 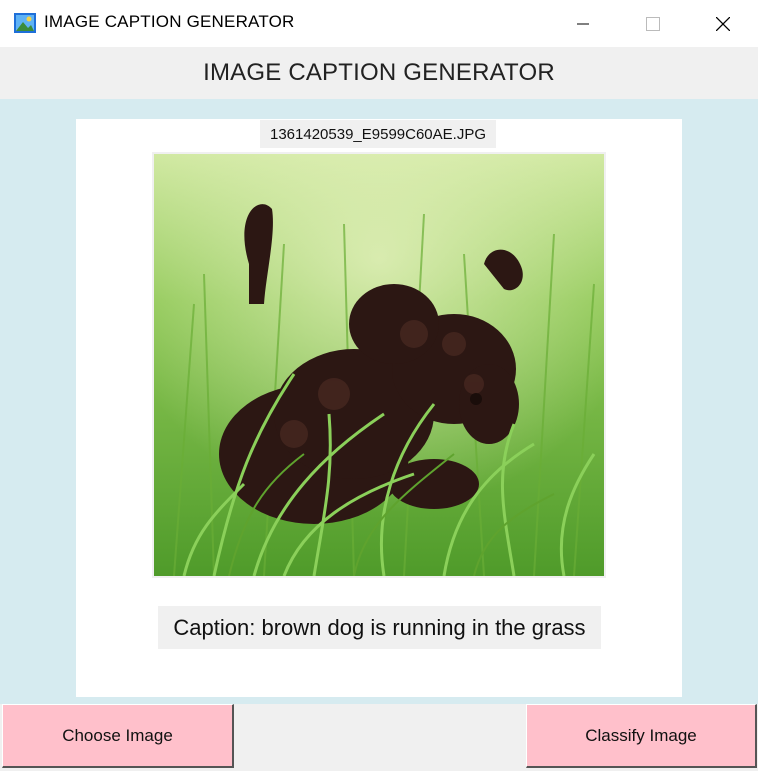 I want to click on window-title: IMAGE CAPTION GENERATOR, so click(x=169, y=21).